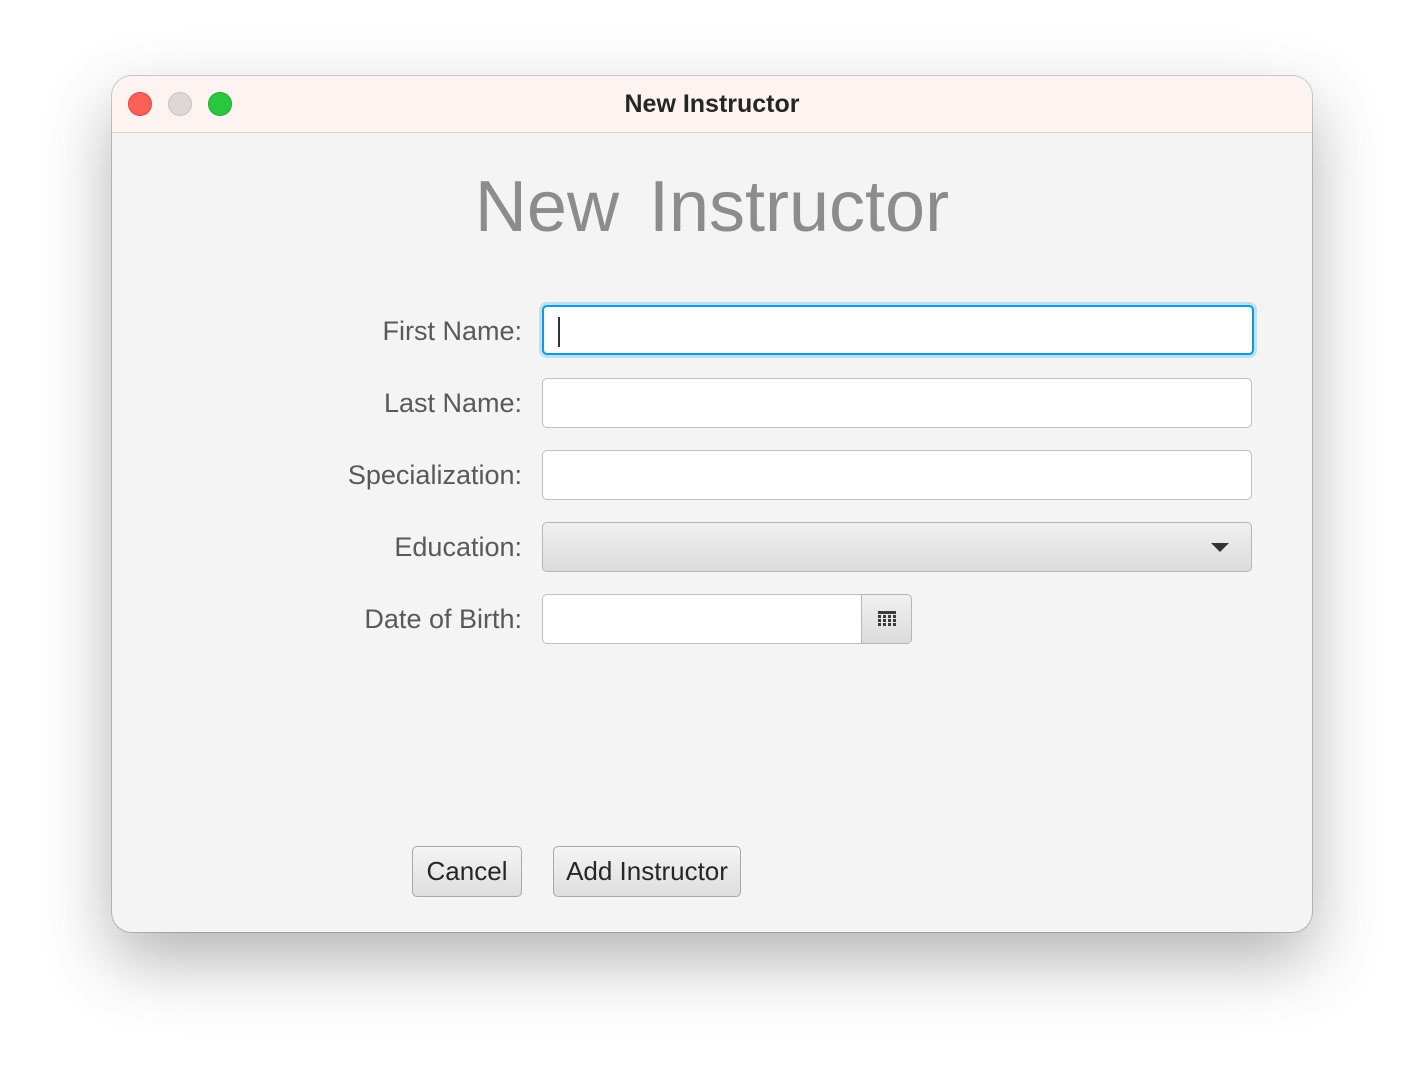 The height and width of the screenshot is (1080, 1424). What do you see at coordinates (458, 547) in the screenshot?
I see `education-label: Education:` at bounding box center [458, 547].